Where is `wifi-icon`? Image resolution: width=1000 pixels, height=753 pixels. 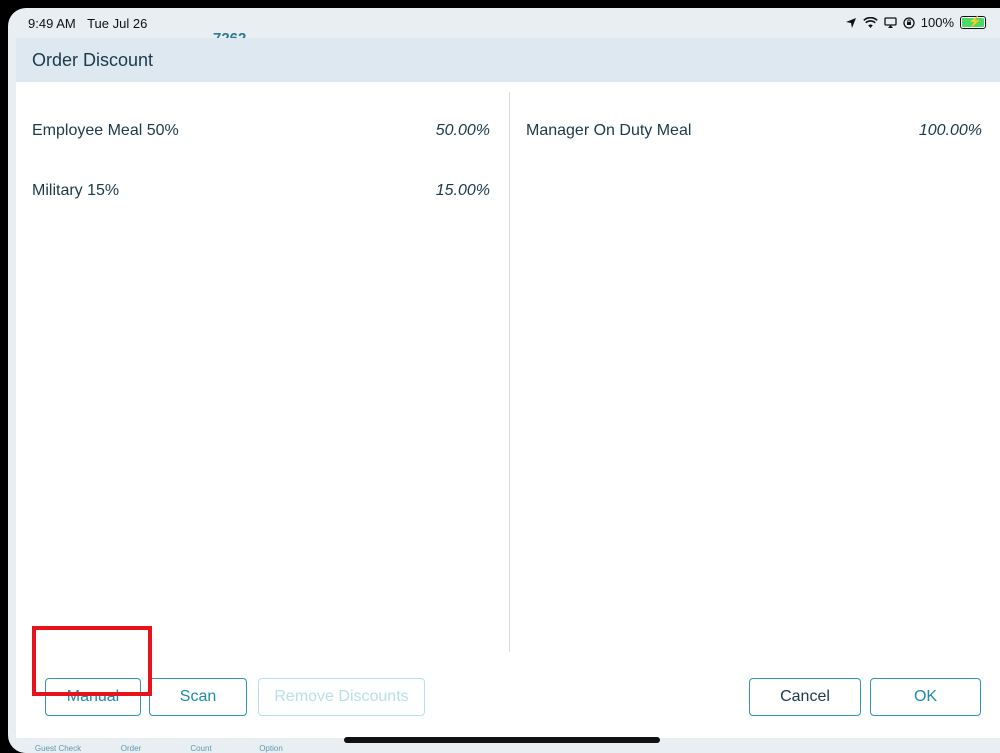
wifi-icon is located at coordinates (870, 22).